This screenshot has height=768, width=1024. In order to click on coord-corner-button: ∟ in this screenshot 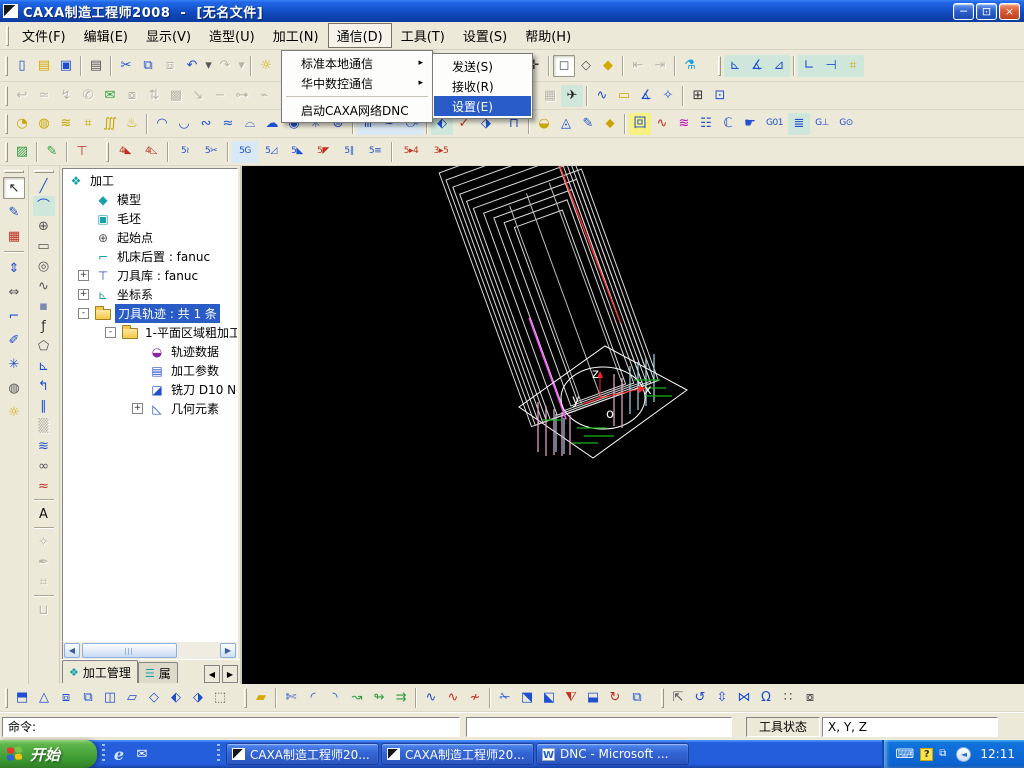, I will do `click(809, 65)`.